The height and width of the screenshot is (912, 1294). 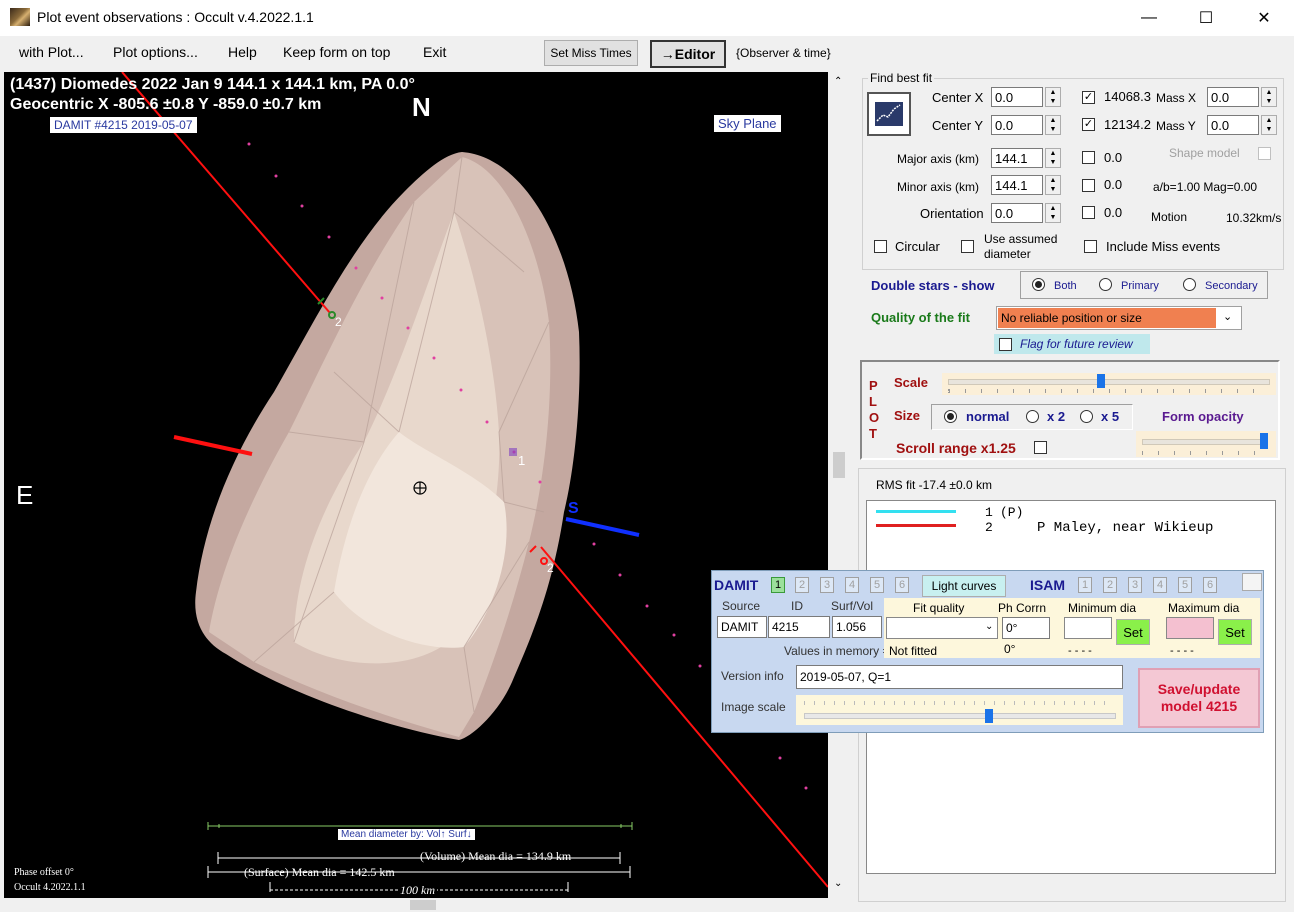 What do you see at coordinates (1053, 185) in the screenshot?
I see `minor-axis-spinner: ▲ ▼` at bounding box center [1053, 185].